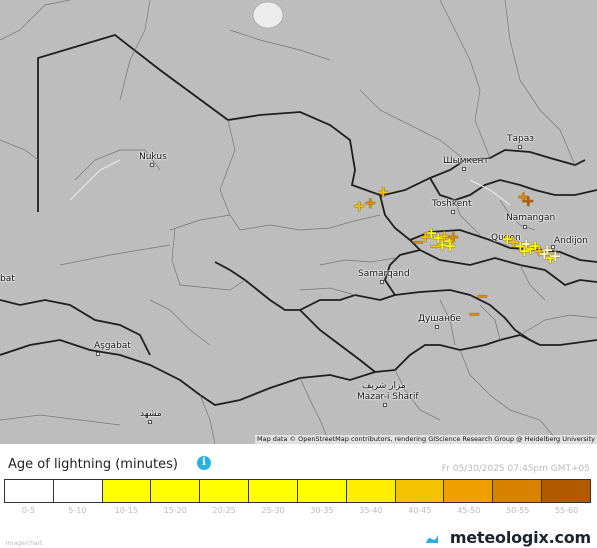 Image resolution: width=597 pixels, height=548 pixels. I want to click on city-label: Toshkent, so click(452, 204).